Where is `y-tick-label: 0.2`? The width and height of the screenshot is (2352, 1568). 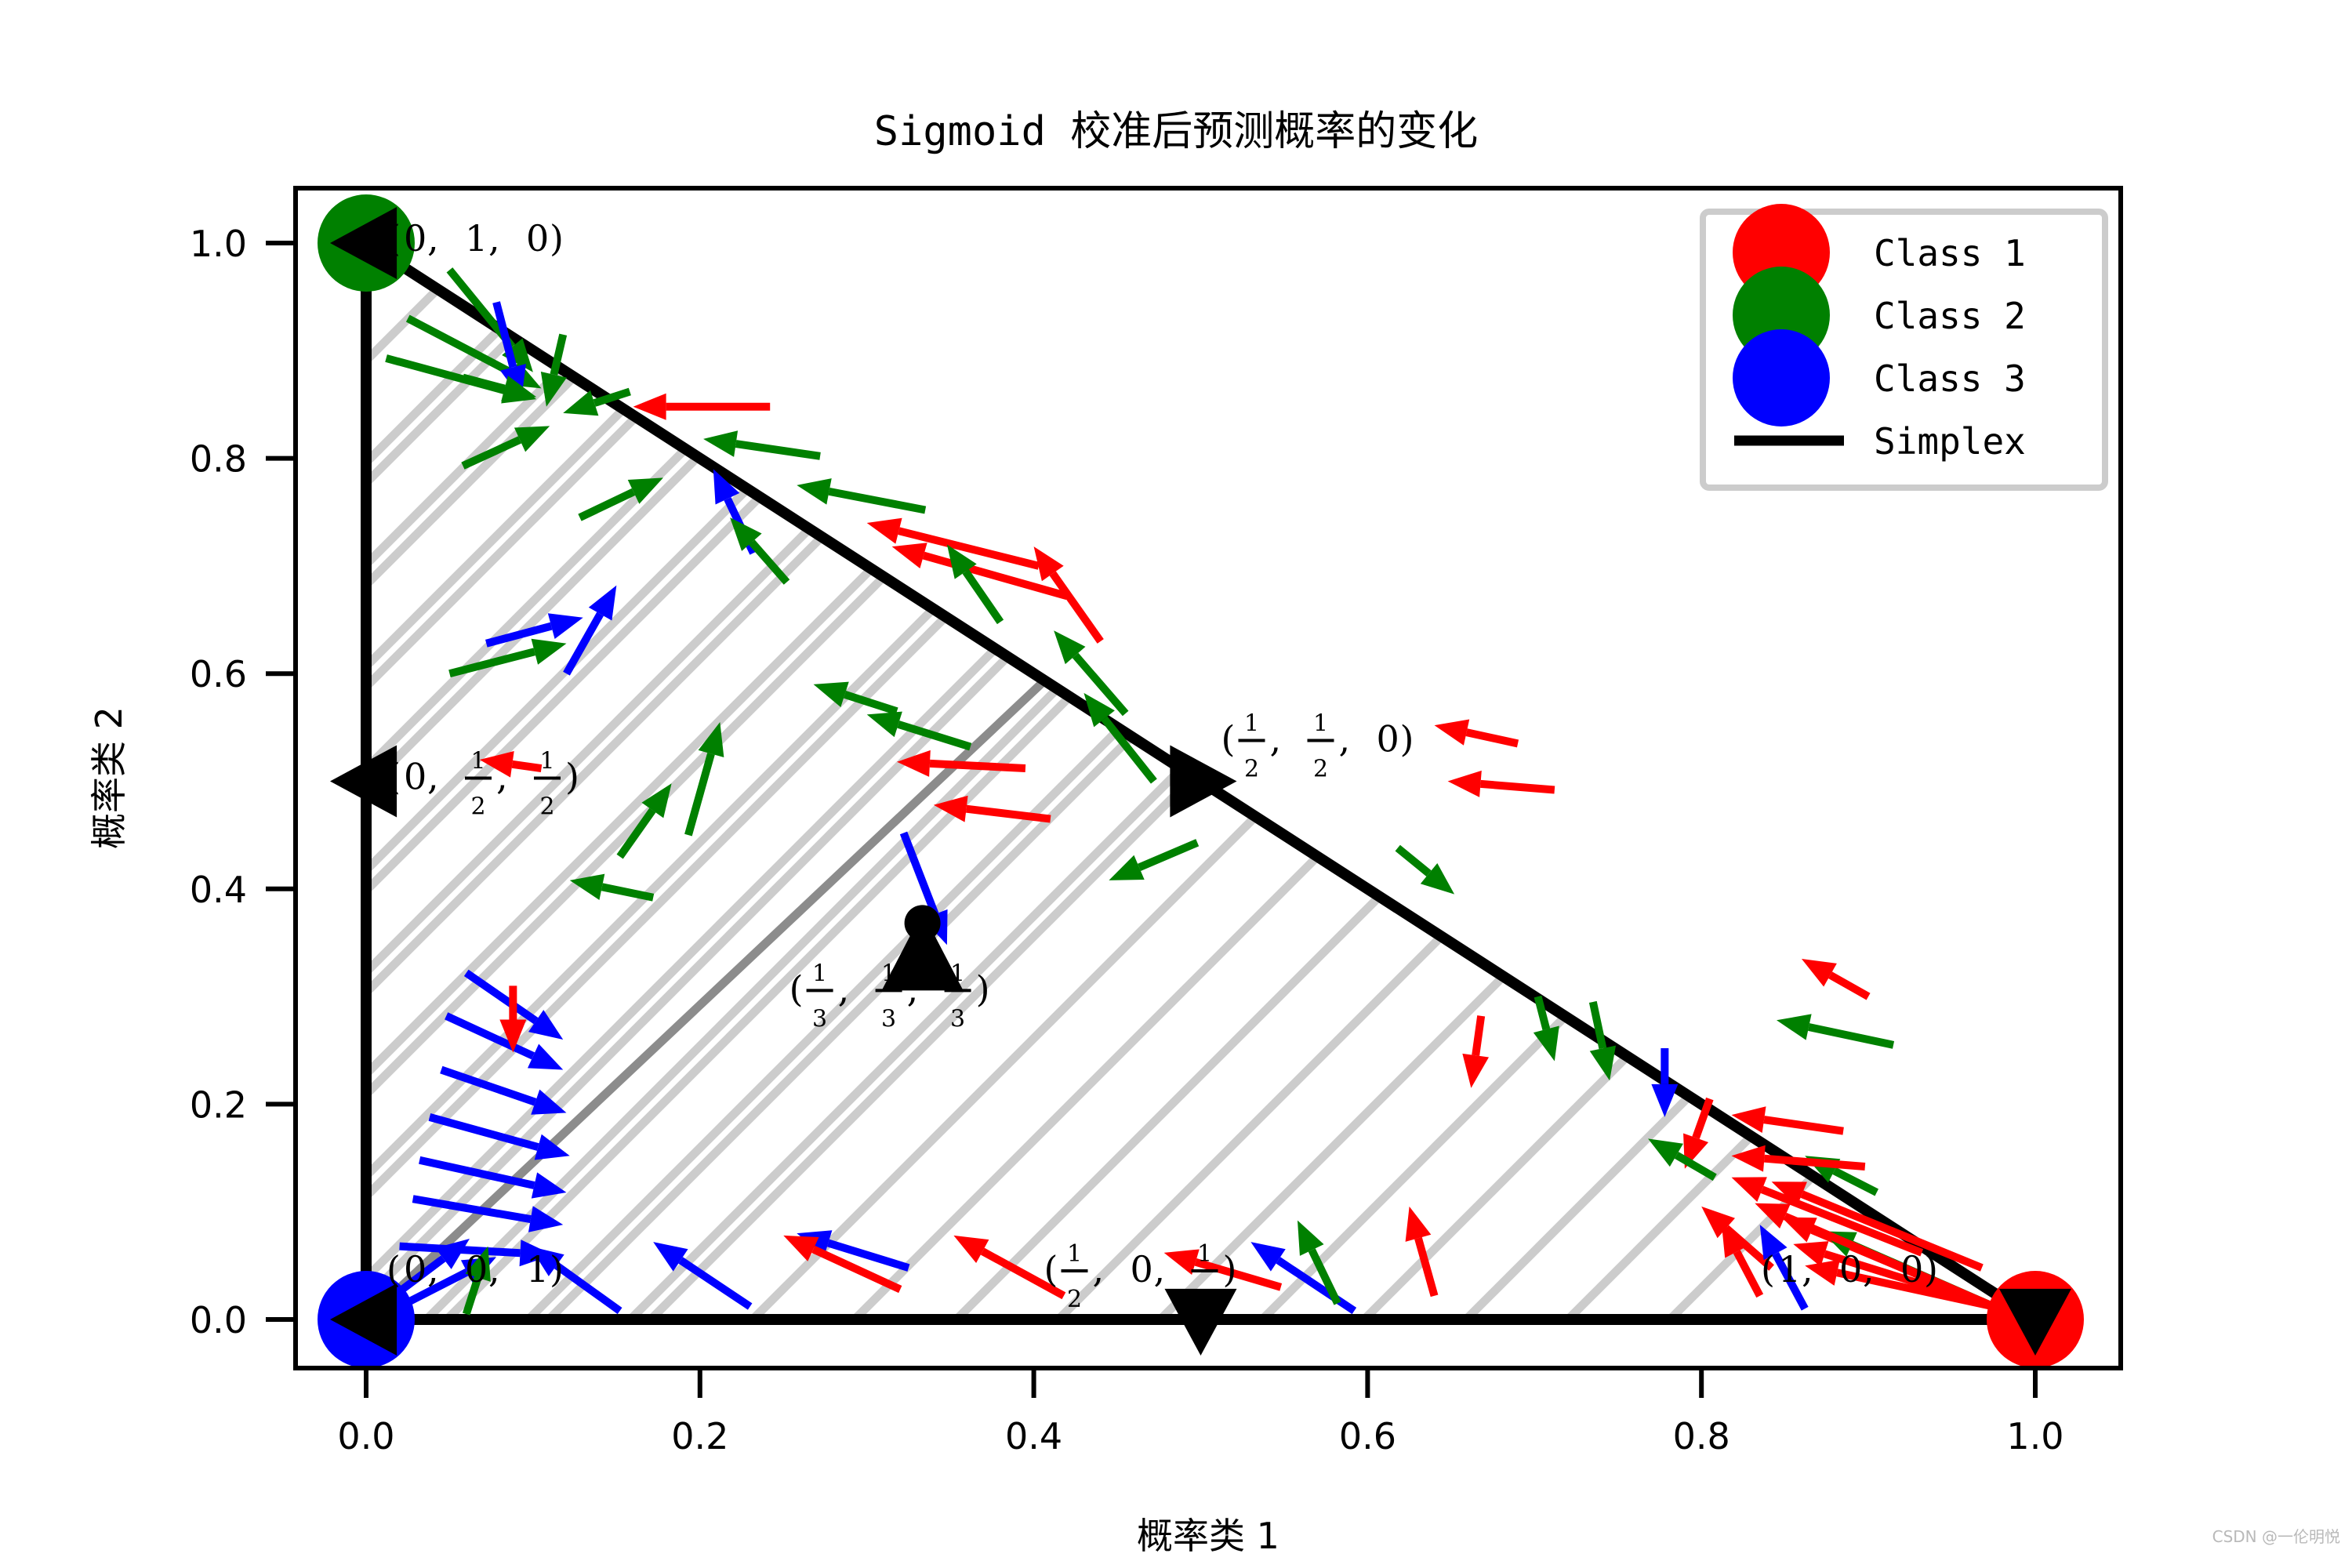 y-tick-label: 0.2 is located at coordinates (219, 1104).